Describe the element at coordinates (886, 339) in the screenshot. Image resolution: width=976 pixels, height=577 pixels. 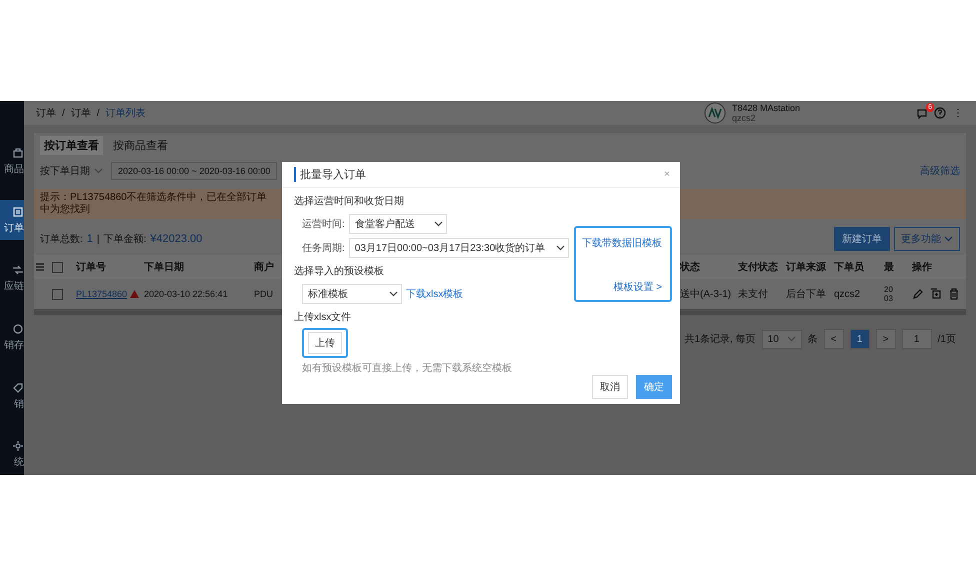
I see `next-page-button: >` at that location.